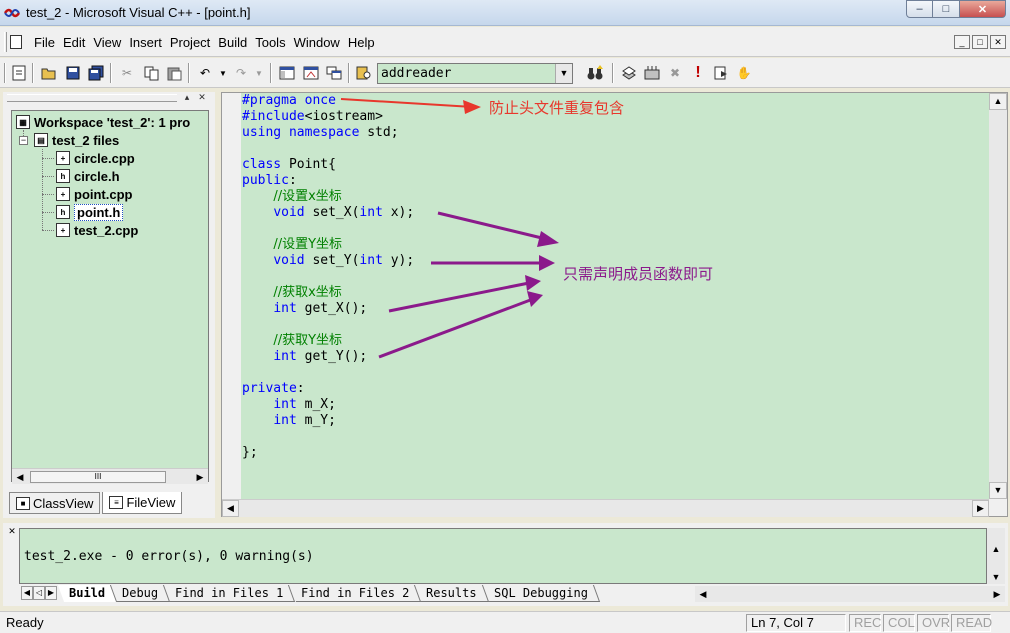 The image size is (1010, 633). What do you see at coordinates (744, 73) in the screenshot?
I see `insert-breakpoint-hand-icon: ✋` at bounding box center [744, 73].